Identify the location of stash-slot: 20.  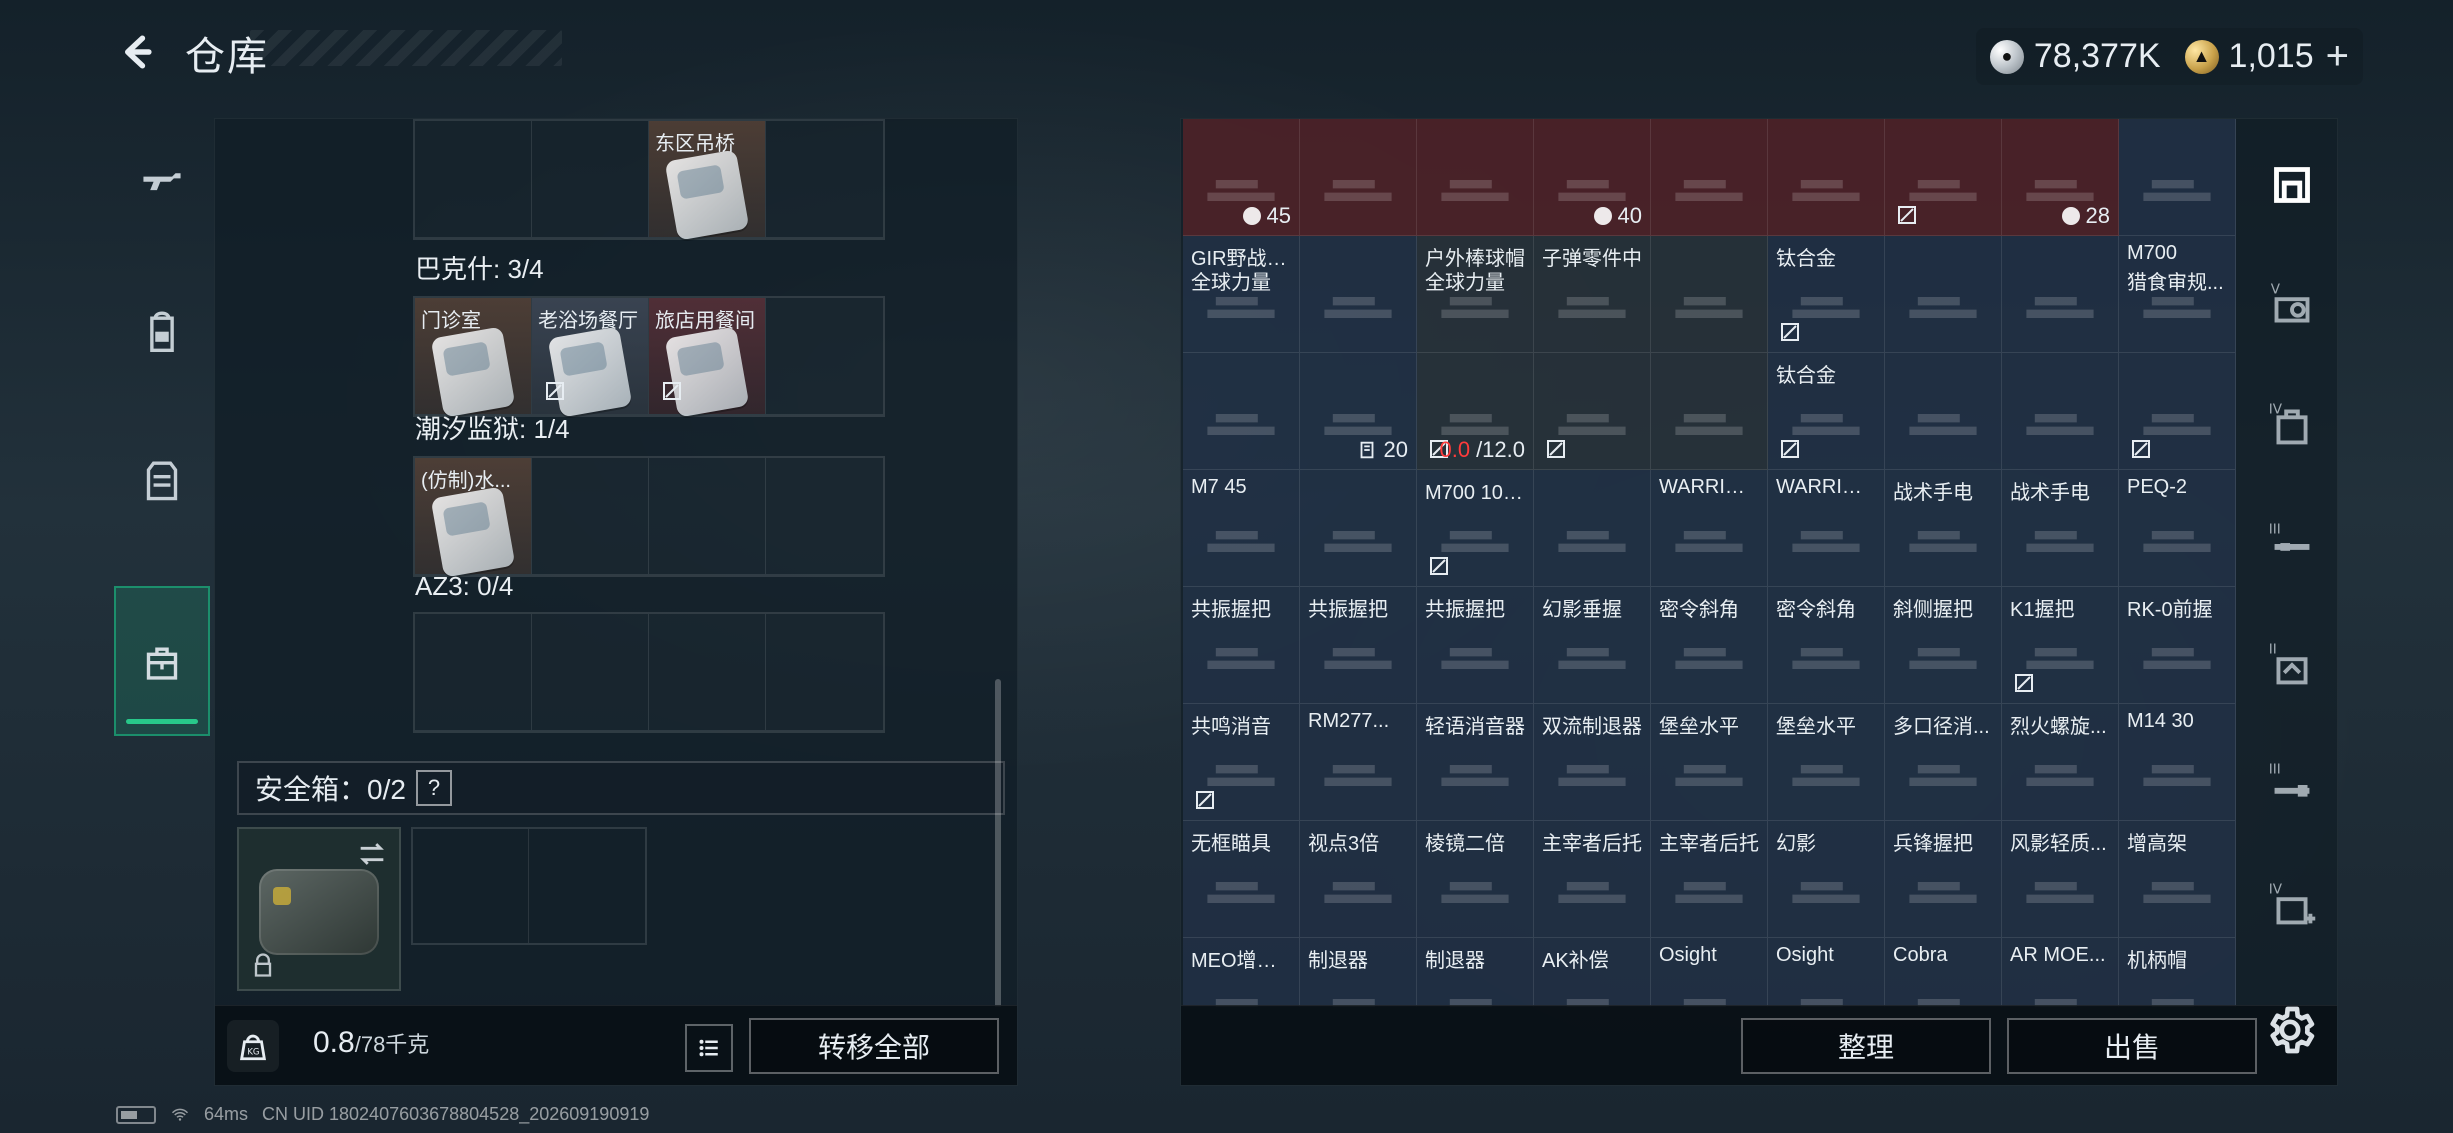
(1358, 411).